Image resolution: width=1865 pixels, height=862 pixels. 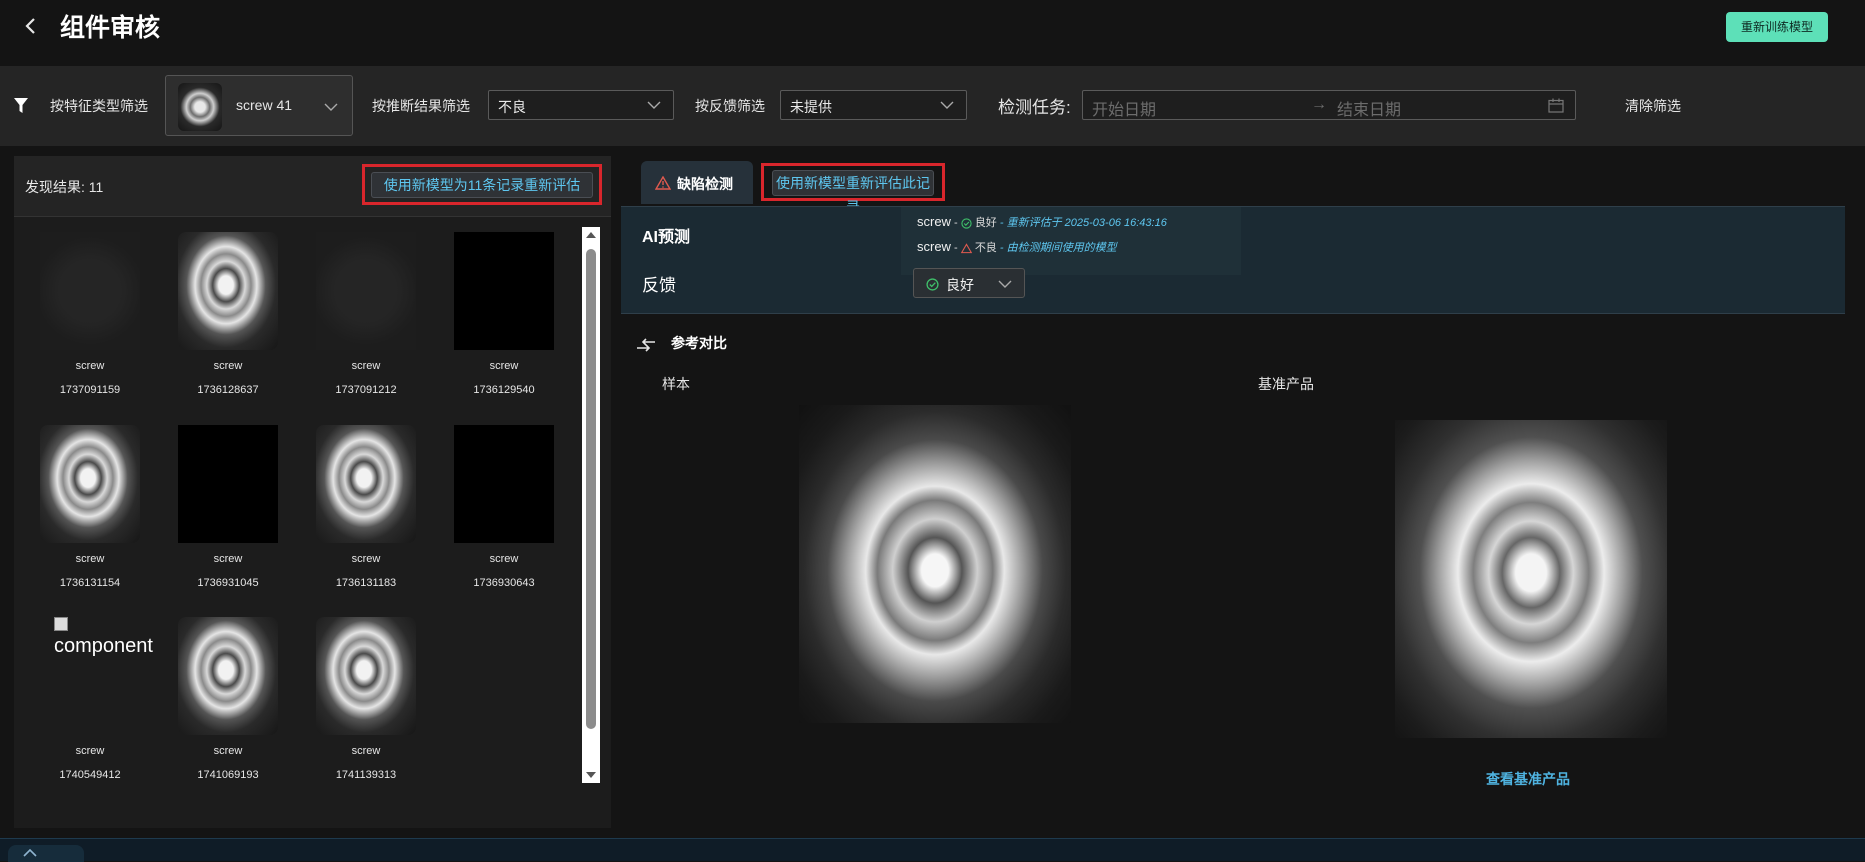 What do you see at coordinates (1319, 104) in the screenshot?
I see `arrow-right-icon: →` at bounding box center [1319, 104].